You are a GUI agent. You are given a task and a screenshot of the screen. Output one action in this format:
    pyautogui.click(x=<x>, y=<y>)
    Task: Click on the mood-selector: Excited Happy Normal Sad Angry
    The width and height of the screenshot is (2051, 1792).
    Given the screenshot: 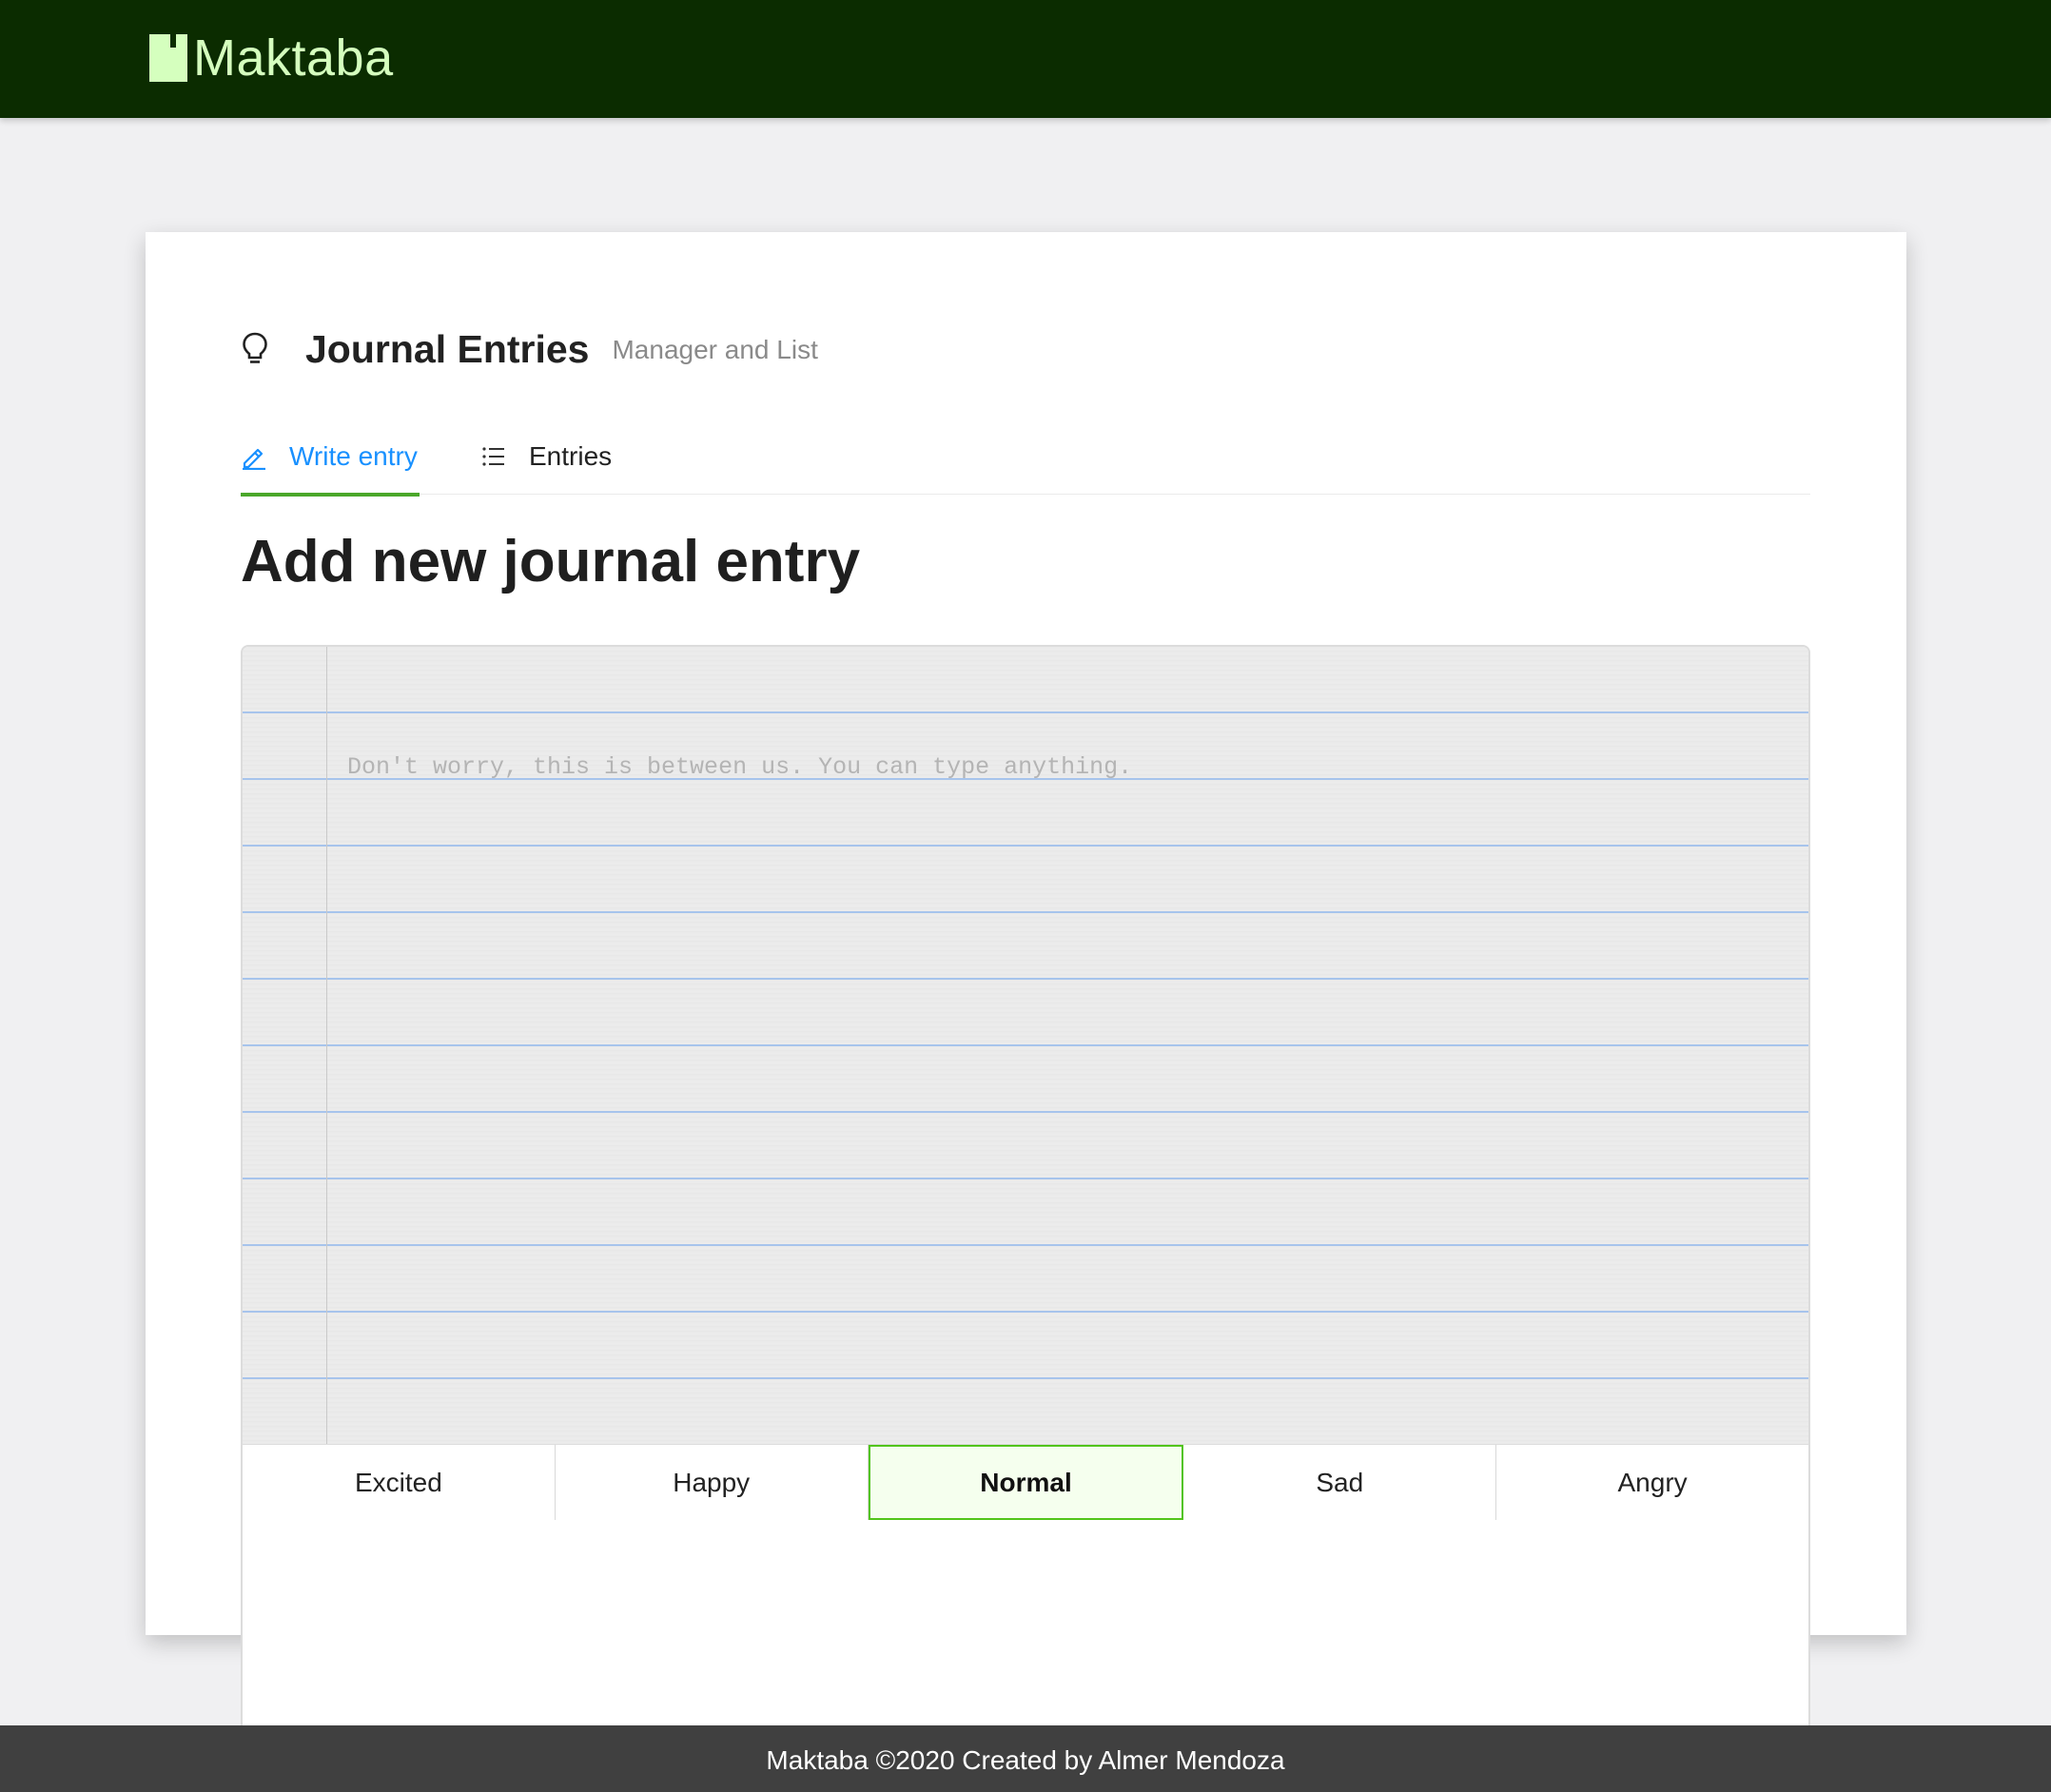 What is the action you would take?
    pyautogui.click(x=1025, y=1482)
    